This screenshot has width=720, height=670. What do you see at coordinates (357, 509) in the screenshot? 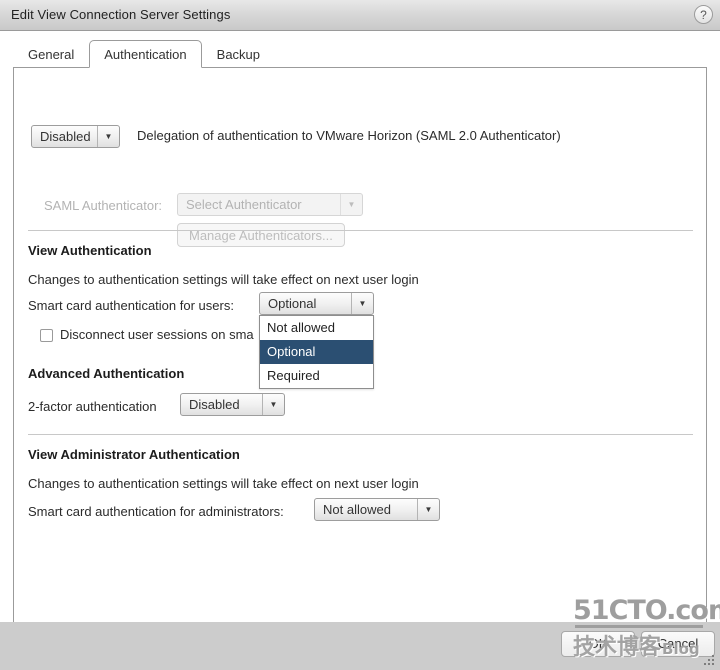
I see `smartcard-admins-value: Not allowed` at bounding box center [357, 509].